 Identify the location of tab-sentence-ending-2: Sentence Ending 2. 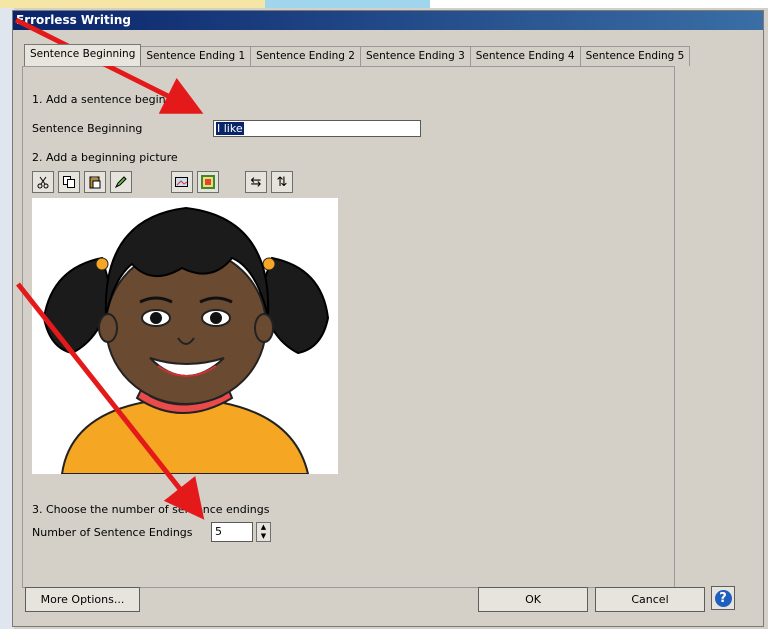
(305, 56).